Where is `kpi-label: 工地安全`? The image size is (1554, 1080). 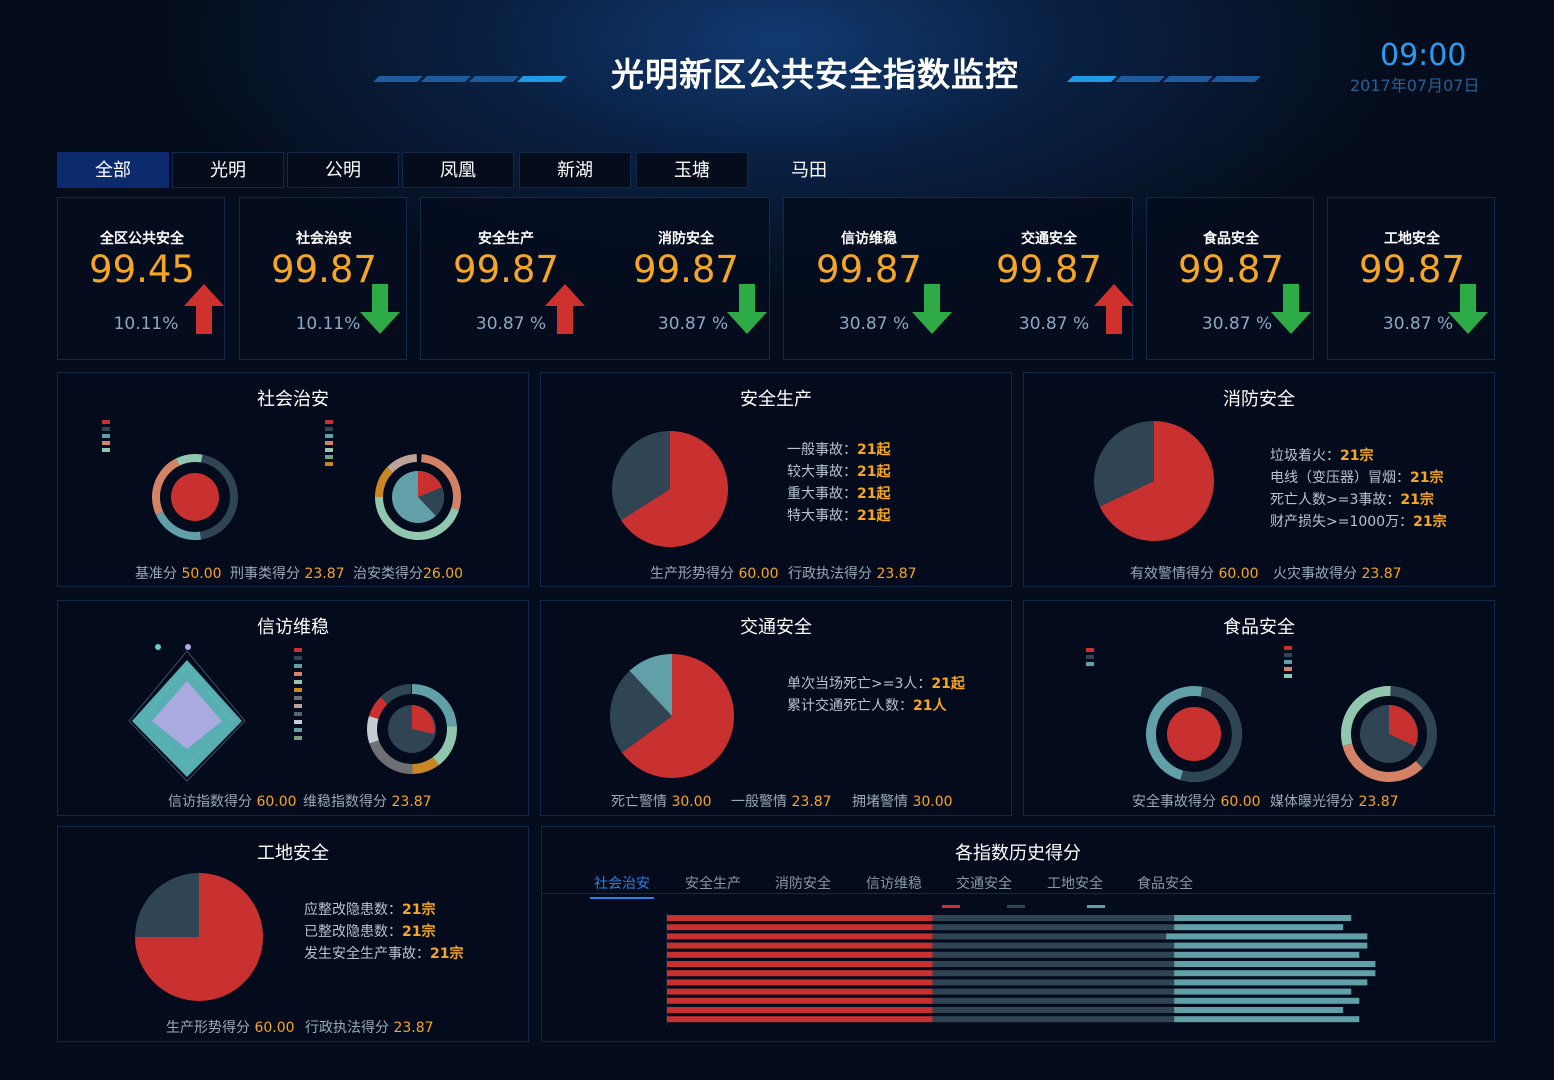 kpi-label: 工地安全 is located at coordinates (1412, 239).